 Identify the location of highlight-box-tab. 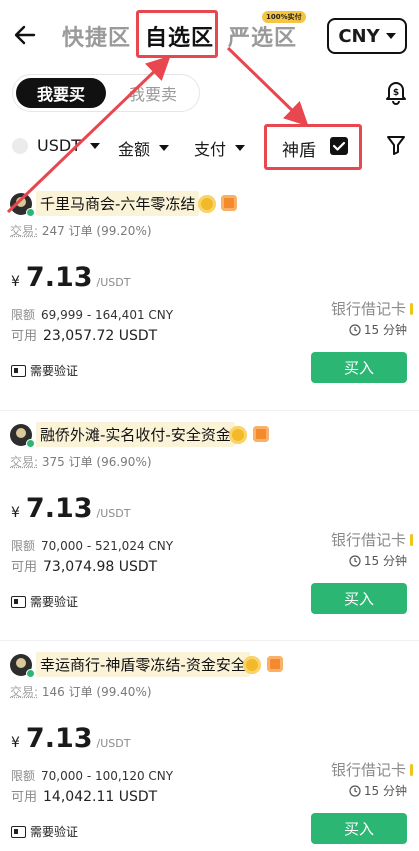
(177, 34).